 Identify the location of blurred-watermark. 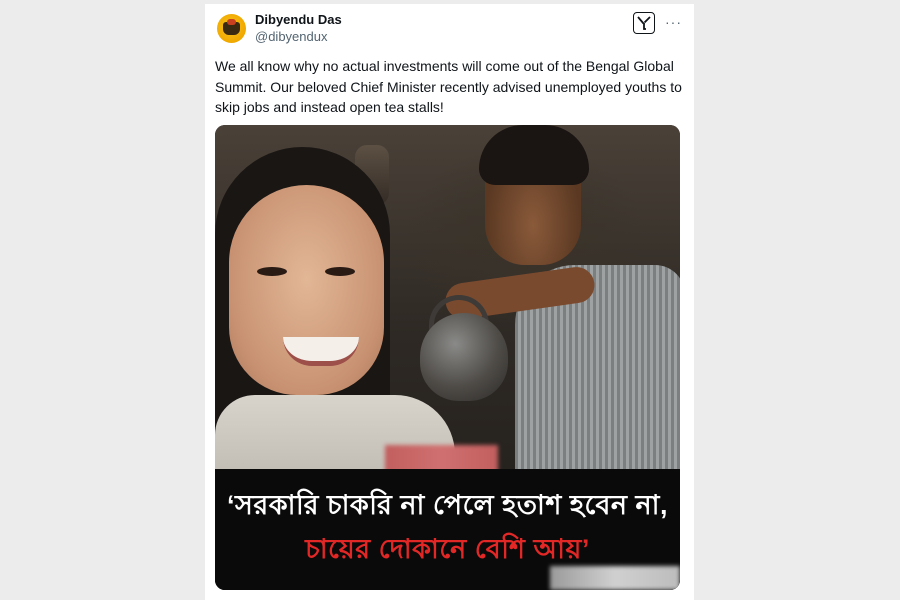
(615, 578).